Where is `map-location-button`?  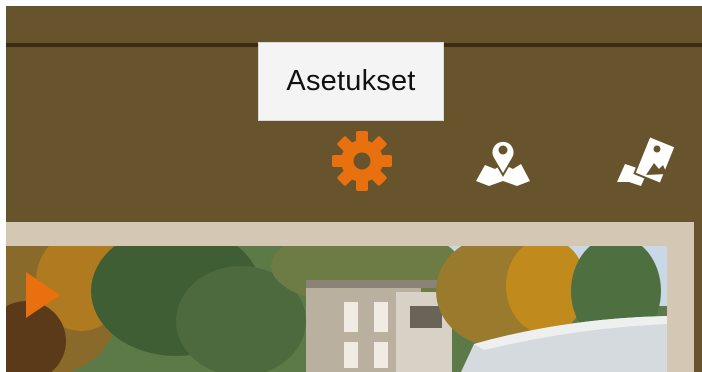
map-location-button is located at coordinates (503, 161).